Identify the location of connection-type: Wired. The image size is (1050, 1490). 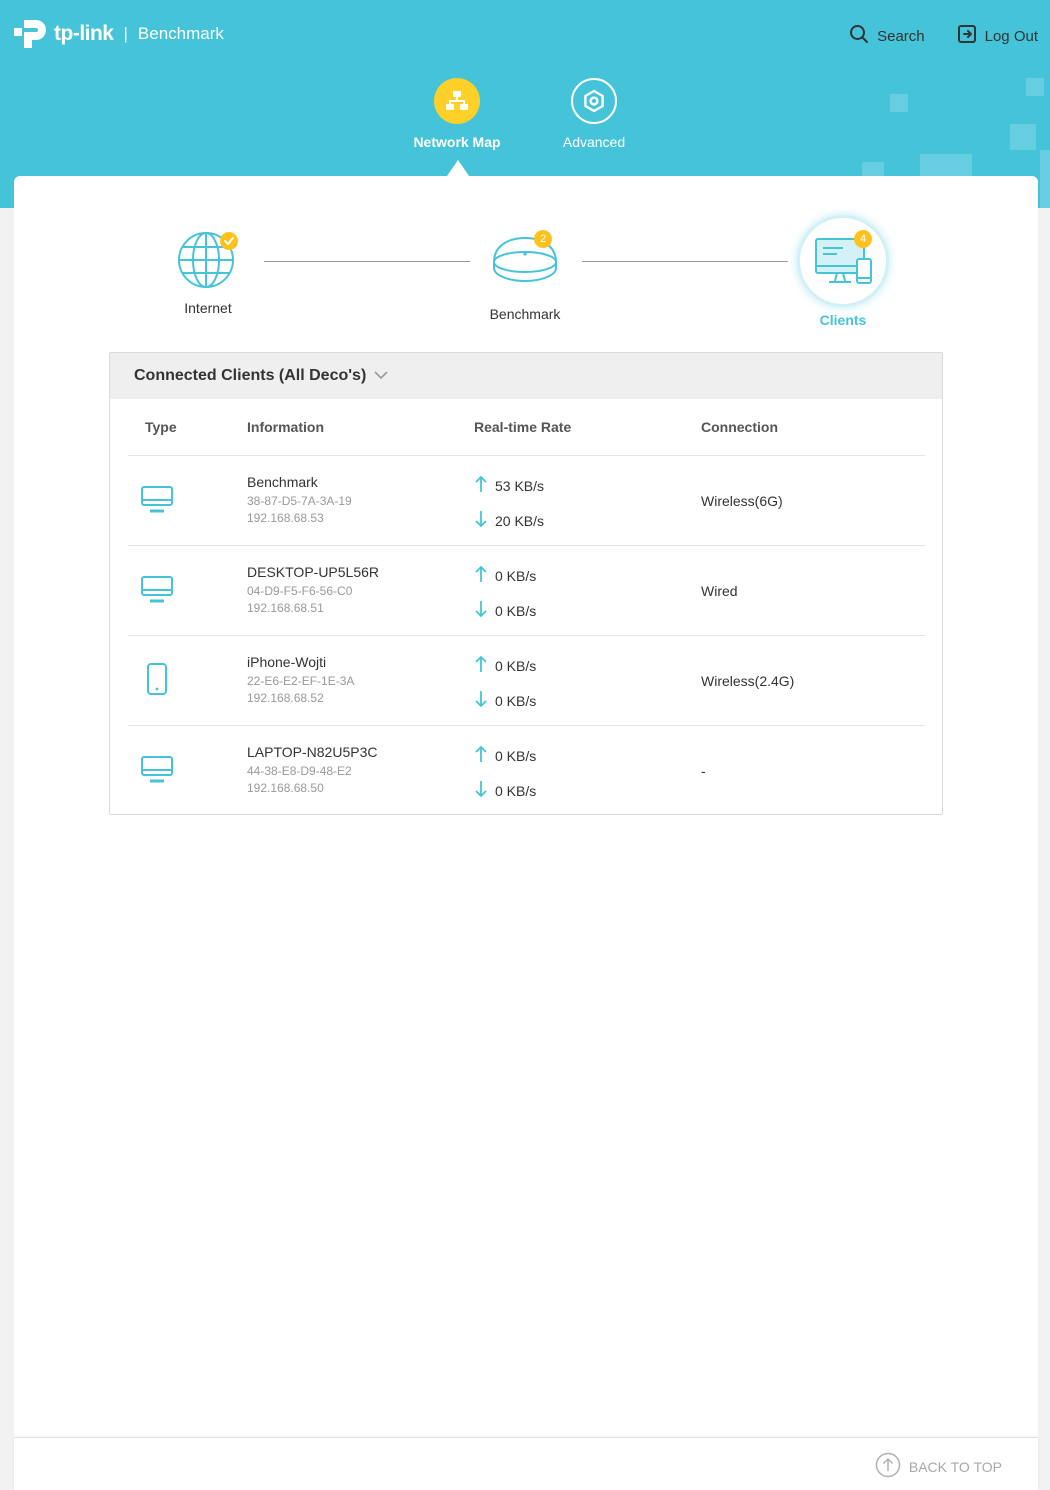
(719, 591).